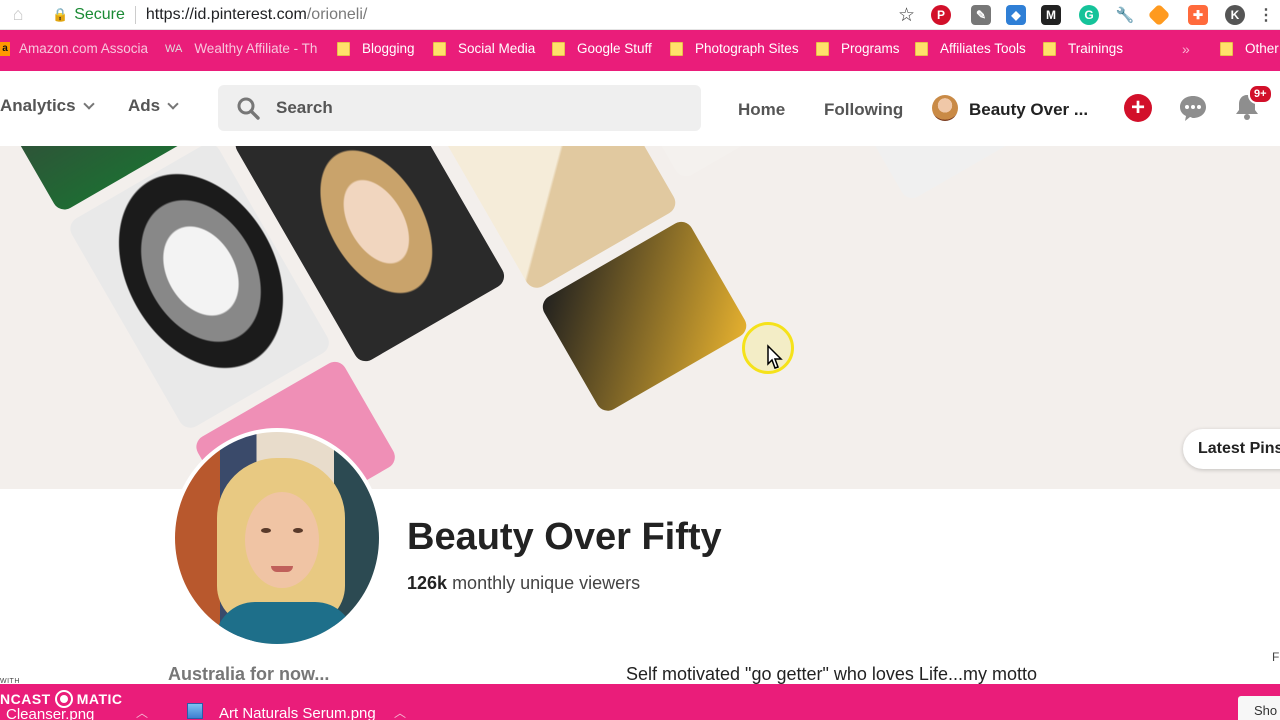  Describe the element at coordinates (144, 105) in the screenshot. I see `ads-label: Ads` at that location.